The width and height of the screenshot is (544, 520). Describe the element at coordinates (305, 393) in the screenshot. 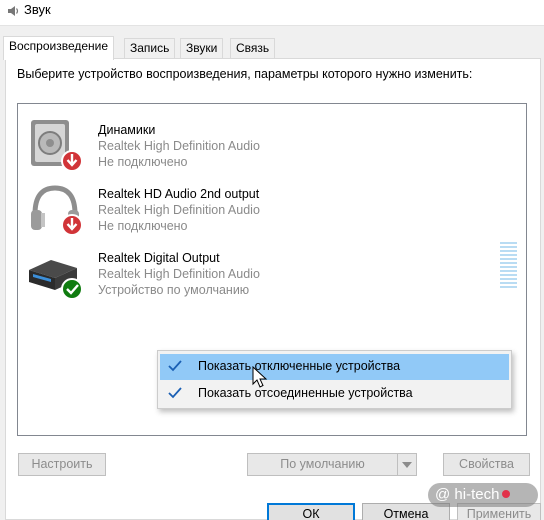

I see `menu-item-label: Показать отсоединенные устройства` at that location.